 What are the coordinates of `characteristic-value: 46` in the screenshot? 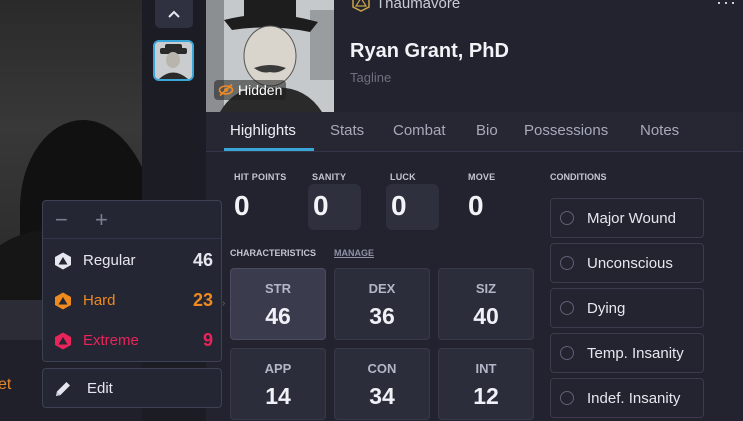 It's located at (278, 316).